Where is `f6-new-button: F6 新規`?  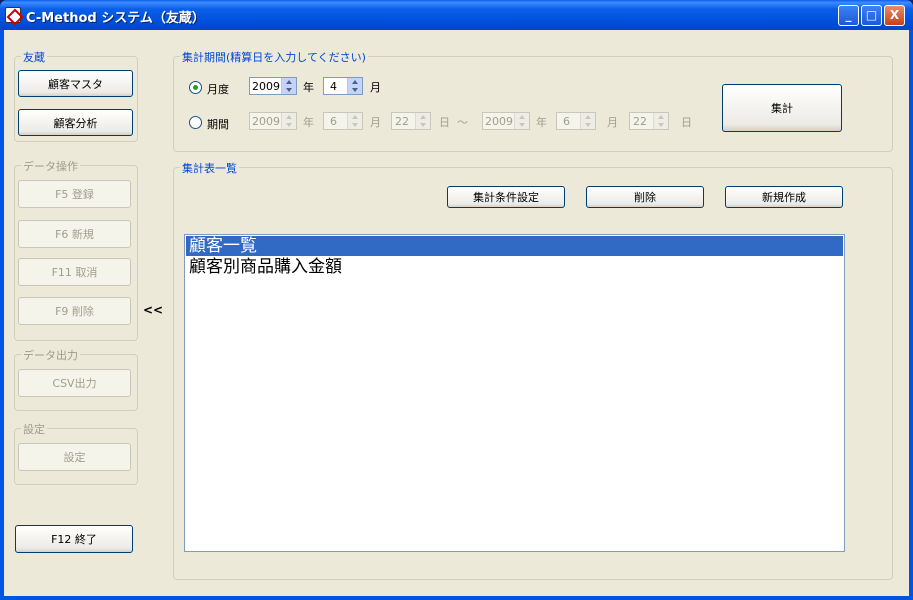
f6-new-button: F6 新規 is located at coordinates (74, 234).